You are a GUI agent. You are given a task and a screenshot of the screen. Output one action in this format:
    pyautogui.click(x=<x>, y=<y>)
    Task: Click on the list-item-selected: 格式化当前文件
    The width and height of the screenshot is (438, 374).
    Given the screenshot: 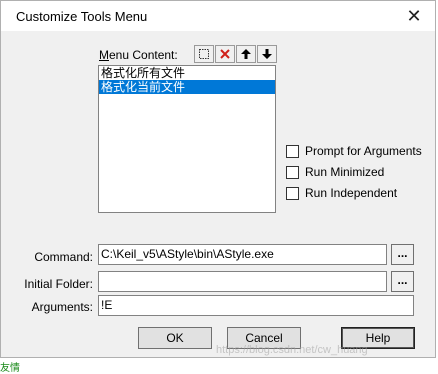 What is the action you would take?
    pyautogui.click(x=187, y=87)
    